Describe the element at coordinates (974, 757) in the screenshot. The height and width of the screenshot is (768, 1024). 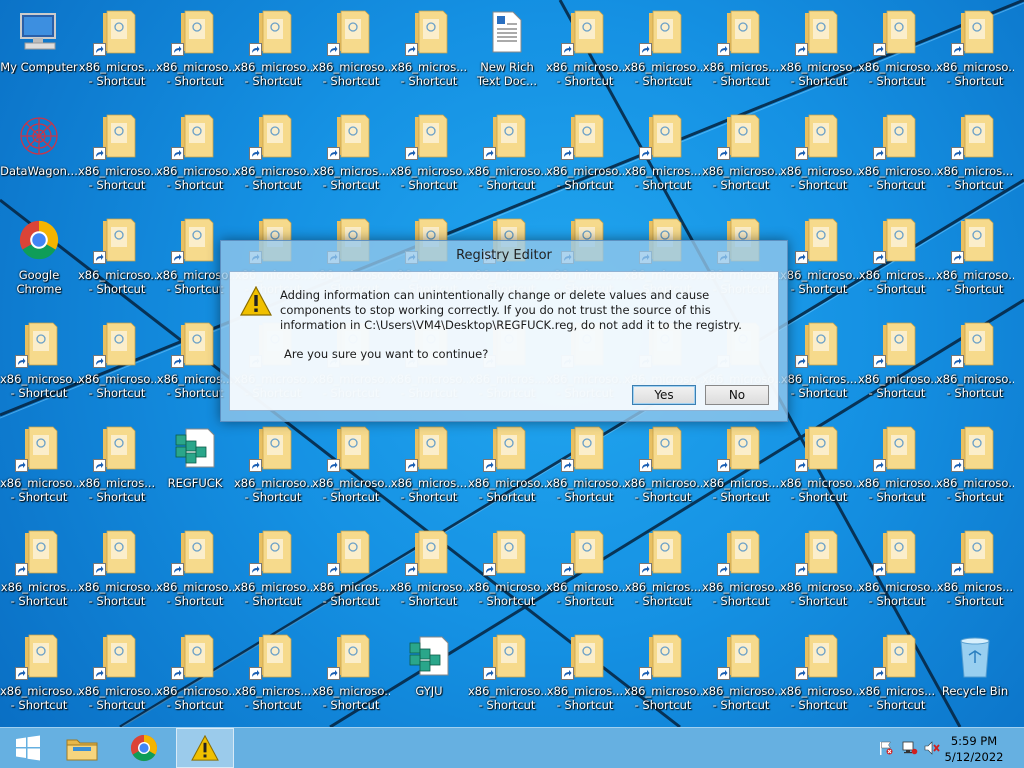
I see `clock-date: 5/12/2022` at that location.